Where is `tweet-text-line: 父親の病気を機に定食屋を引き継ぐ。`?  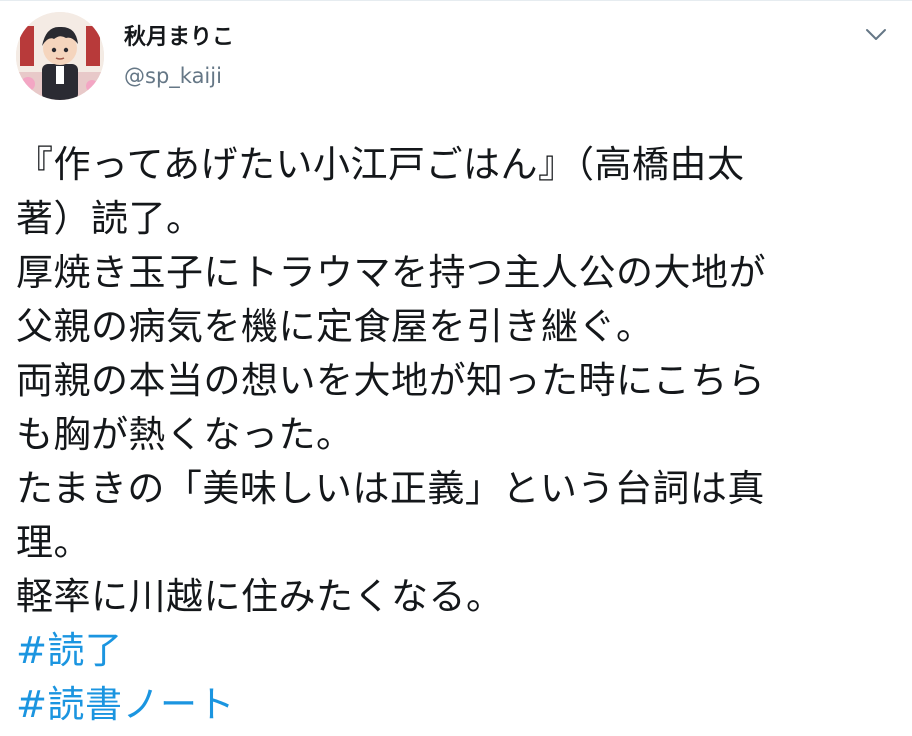 tweet-text-line: 父親の病気を機に定食屋を引き継ぐ。 is located at coordinates (335, 326).